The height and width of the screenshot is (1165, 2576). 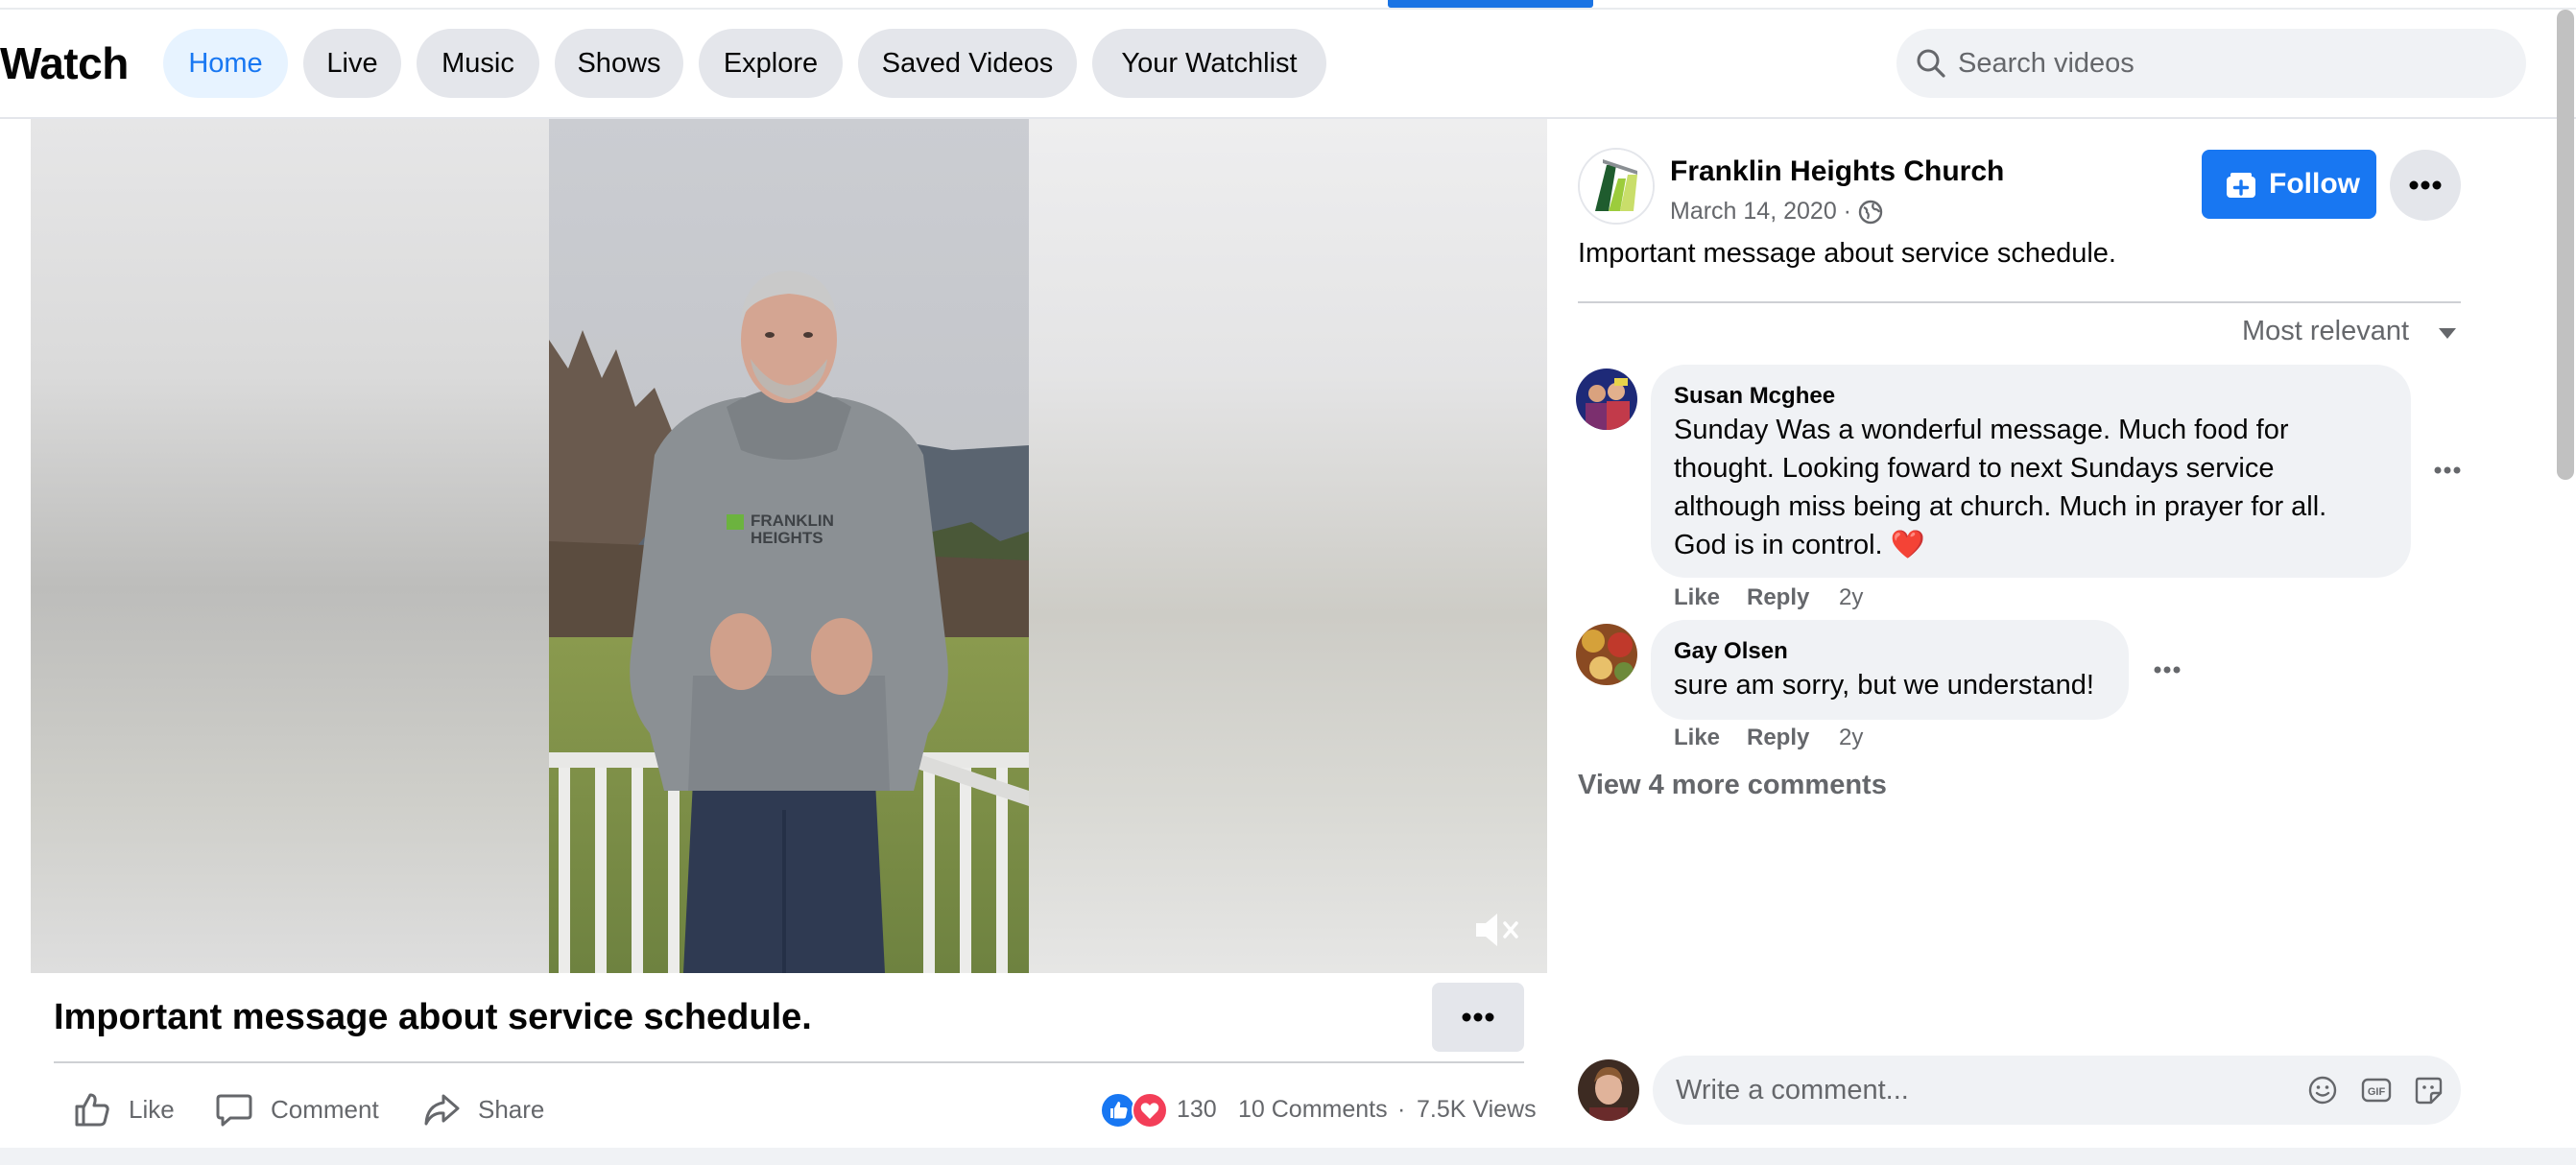 What do you see at coordinates (787, 538) in the screenshot?
I see `hoodie-text-line-2: HEIGHTS` at bounding box center [787, 538].